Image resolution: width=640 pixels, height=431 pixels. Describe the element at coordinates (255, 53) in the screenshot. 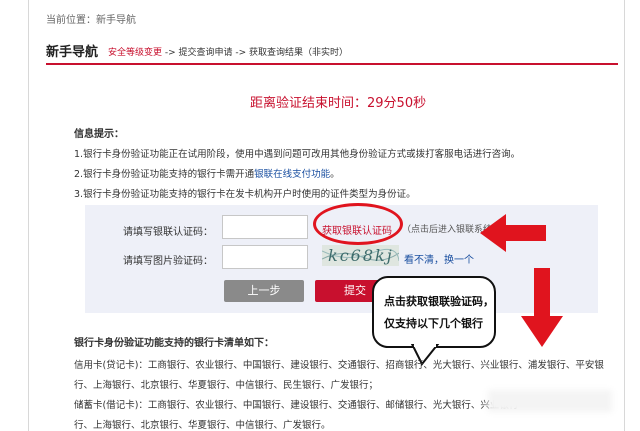

I see `step-rest: -> 提交查询申请 -> 获取查询结果（非实时）` at that location.